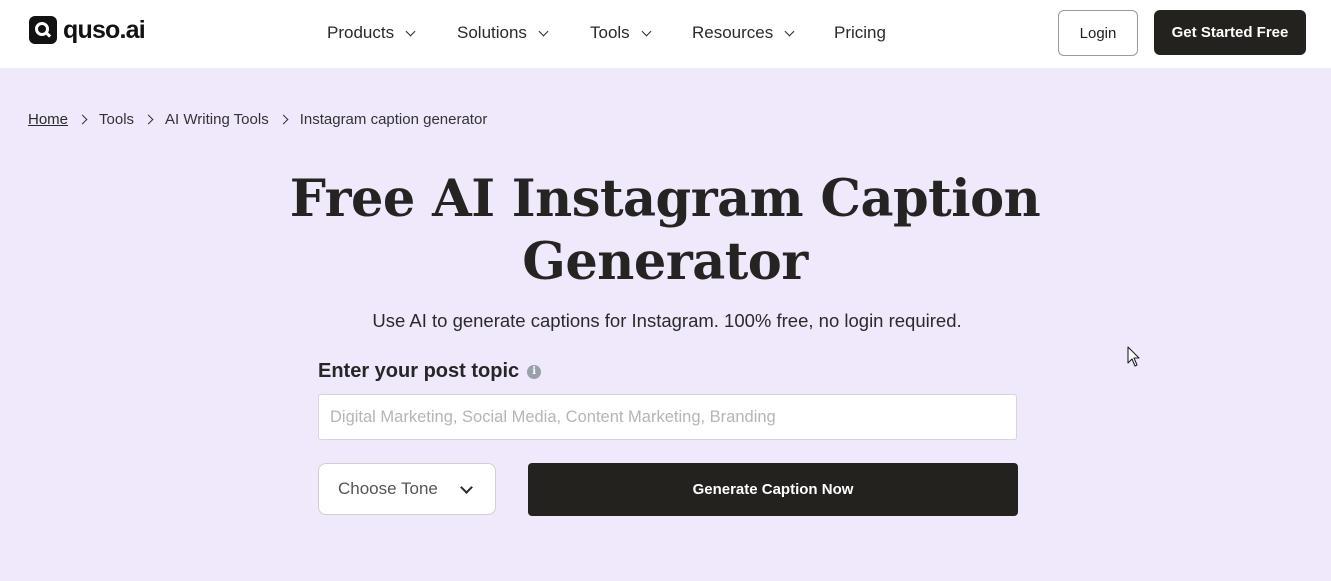  Describe the element at coordinates (388, 488) in the screenshot. I see `tone-select-value: Choose Tone` at that location.